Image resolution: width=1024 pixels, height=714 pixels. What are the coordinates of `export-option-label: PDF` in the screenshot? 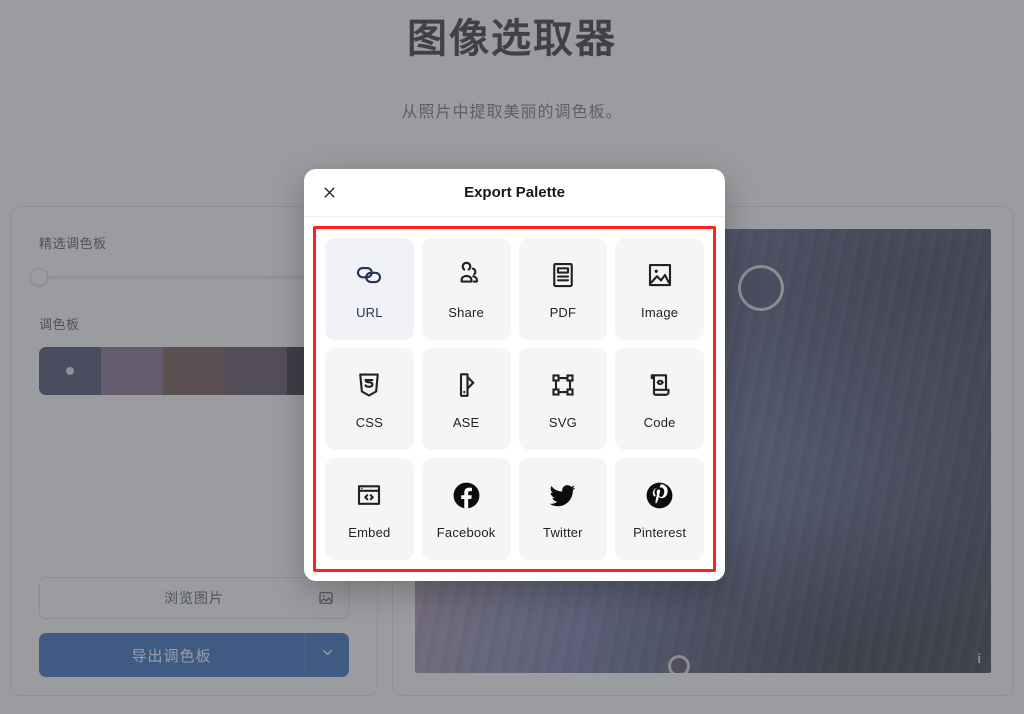 It's located at (563, 312).